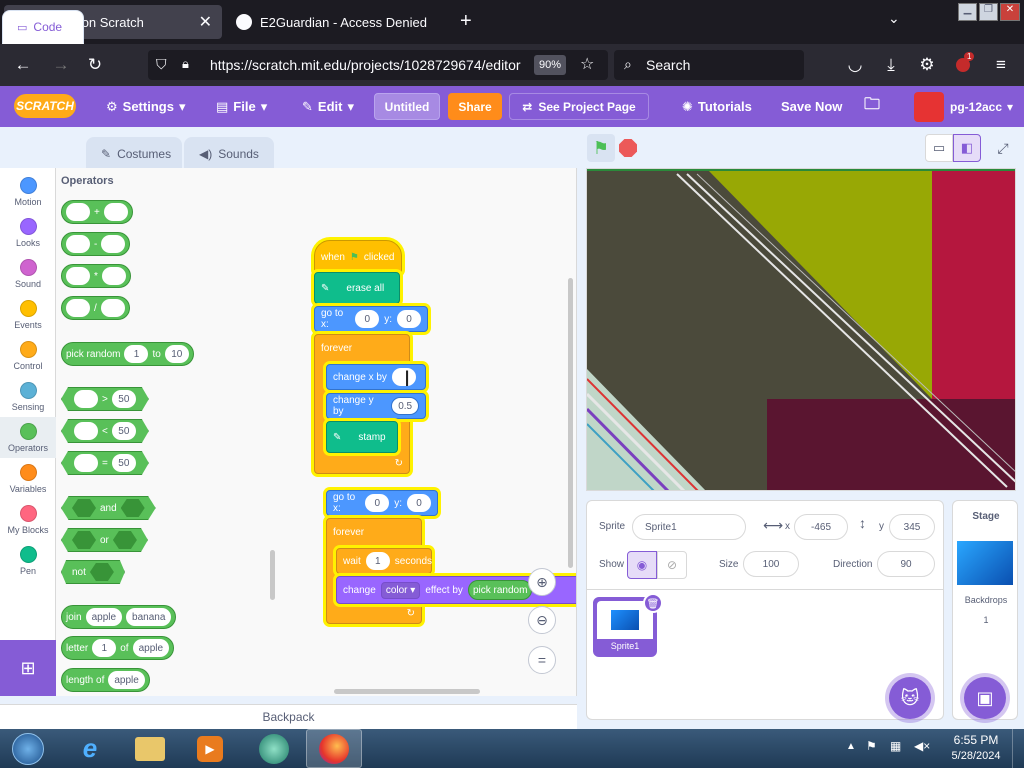  What do you see at coordinates (976, 740) in the screenshot?
I see `clock-time: 6:55 PM` at bounding box center [976, 740].